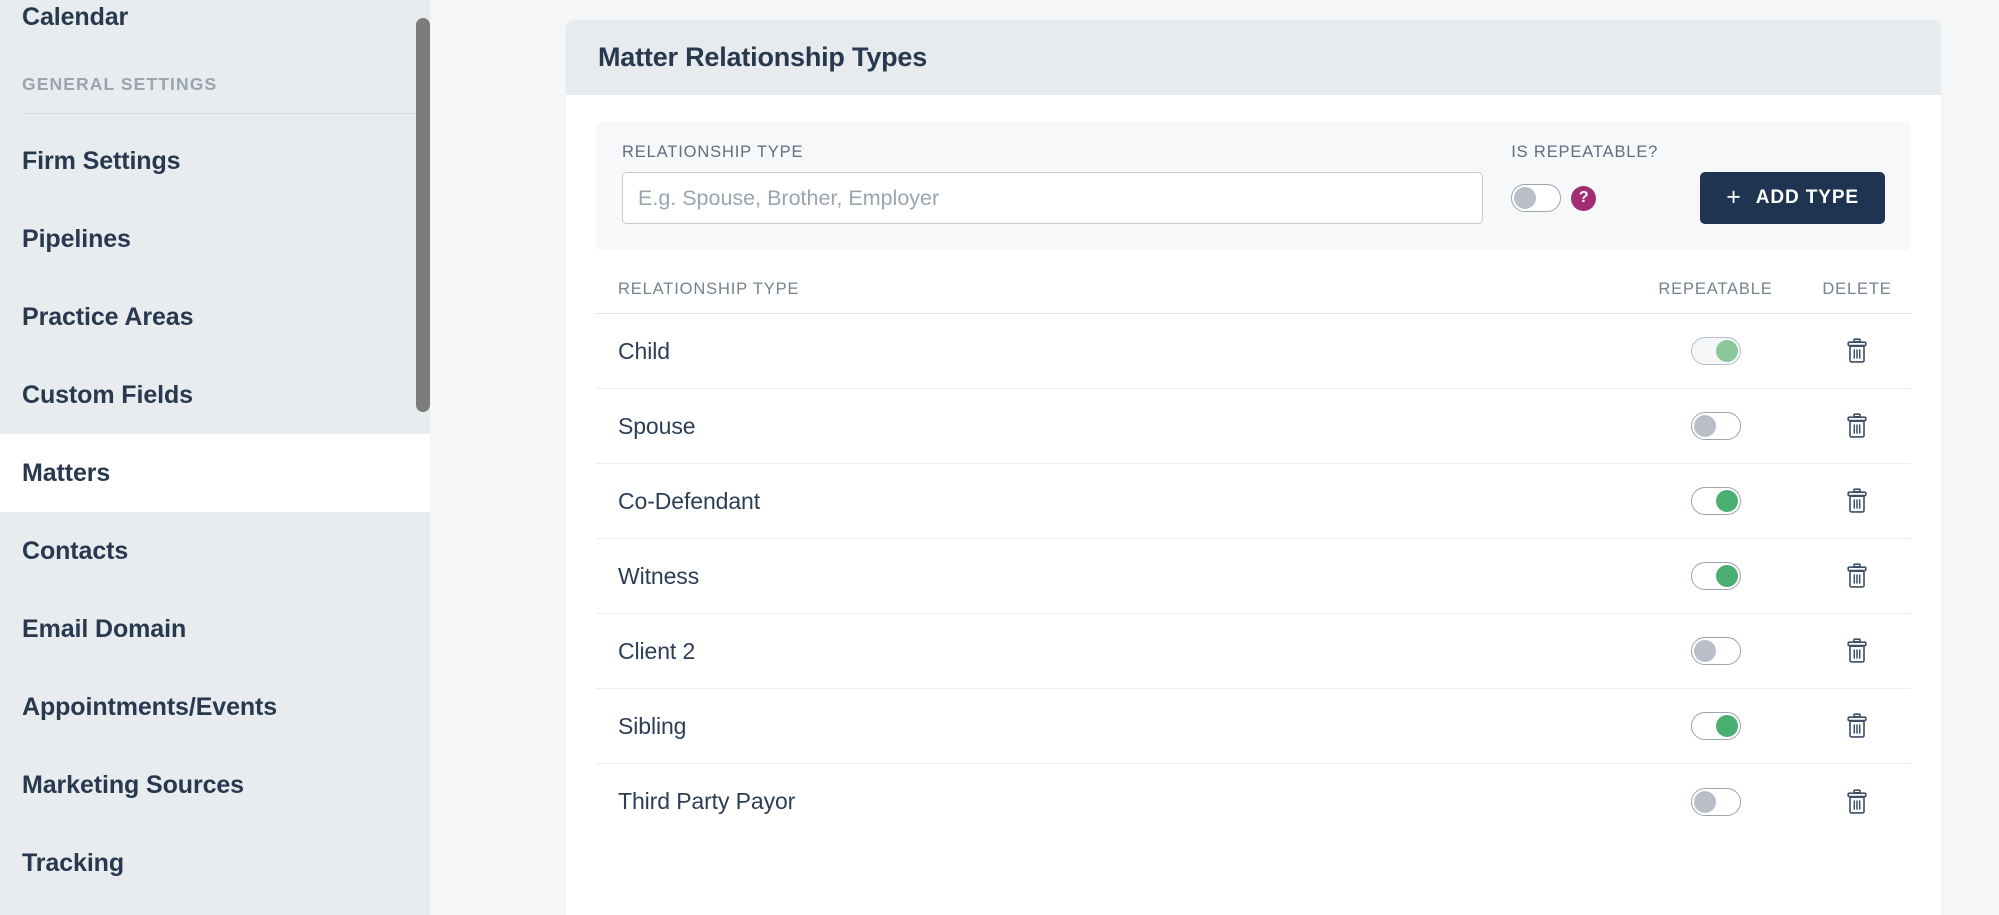  Describe the element at coordinates (1715, 289) in the screenshot. I see `column-header-repeatable: REPEATABLE` at that location.